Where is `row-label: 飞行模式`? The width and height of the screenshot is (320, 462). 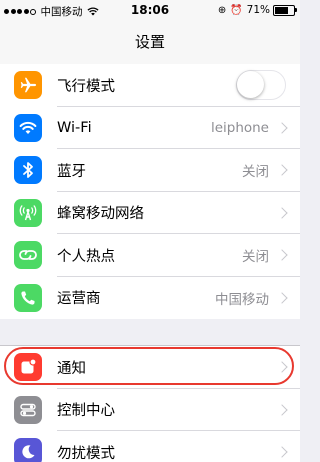 row-label: 飞行模式 is located at coordinates (86, 86).